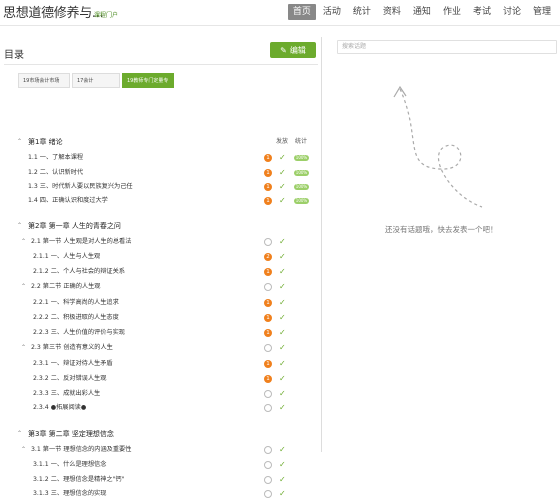 The height and width of the screenshot is (500, 560). I want to click on lesson-row: 2.3.1 一、辩证对待人生矛盾 1 ✓, so click(161, 364).